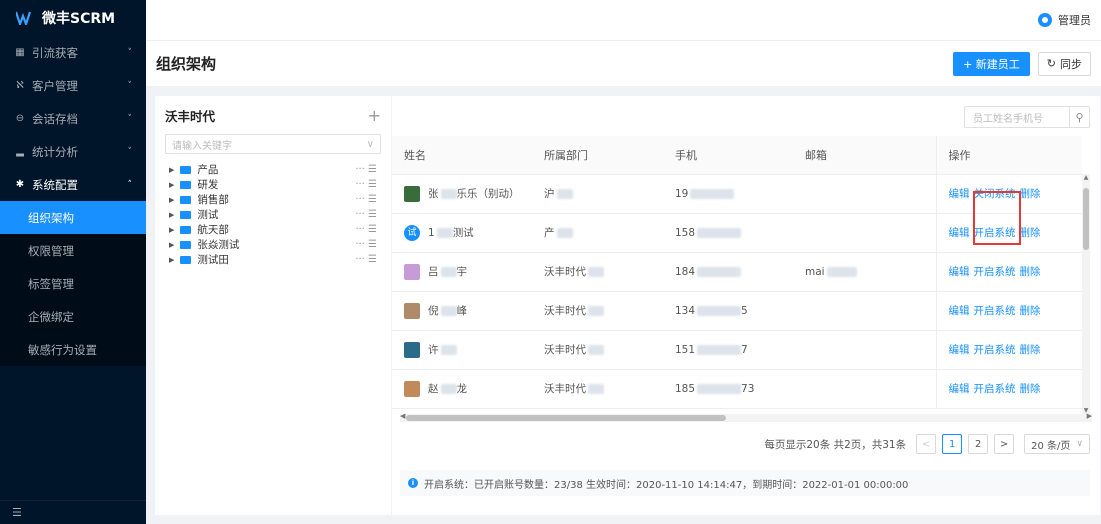 This screenshot has width=1101, height=524. I want to click on scroll-up-icon: ▲, so click(1086, 177).